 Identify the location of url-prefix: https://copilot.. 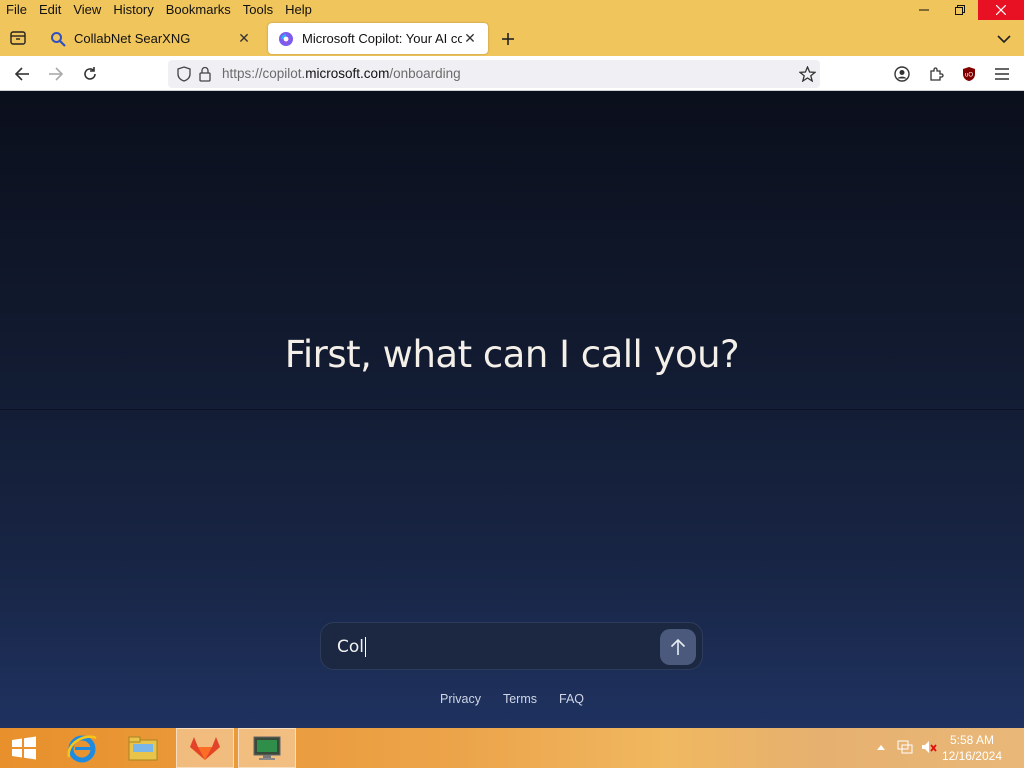
(264, 73).